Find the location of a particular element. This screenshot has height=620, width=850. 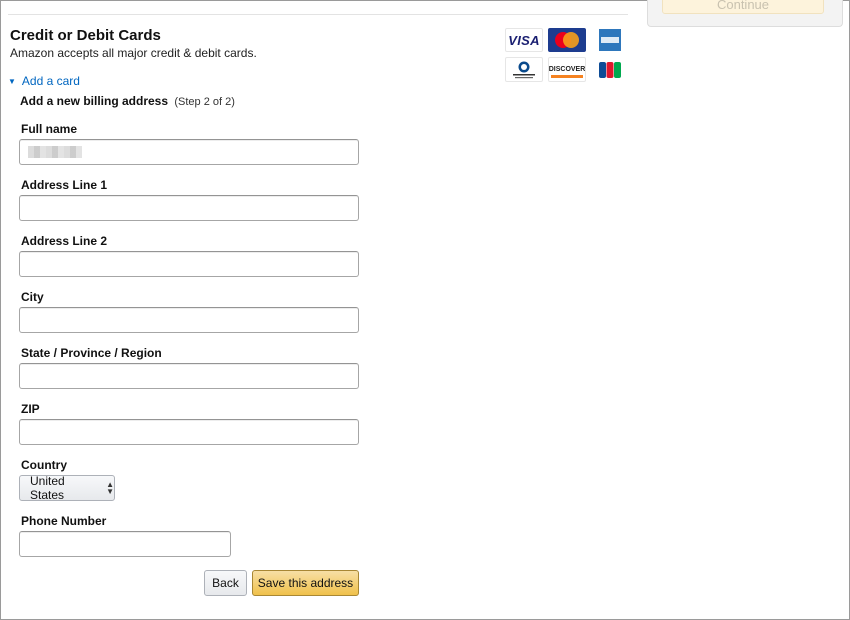

city-input is located at coordinates (189, 320).